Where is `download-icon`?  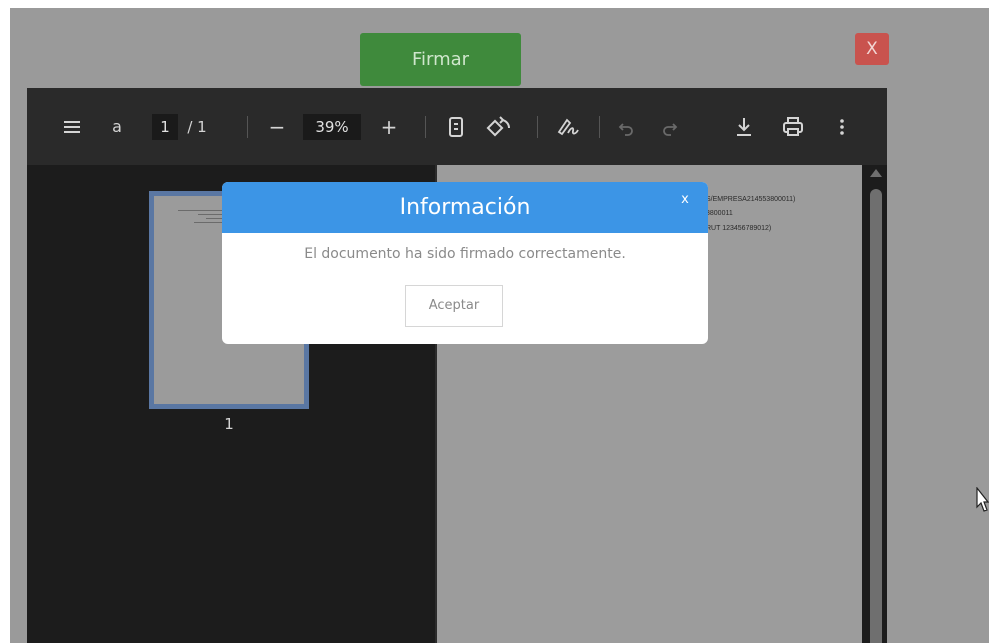 download-icon is located at coordinates (744, 127).